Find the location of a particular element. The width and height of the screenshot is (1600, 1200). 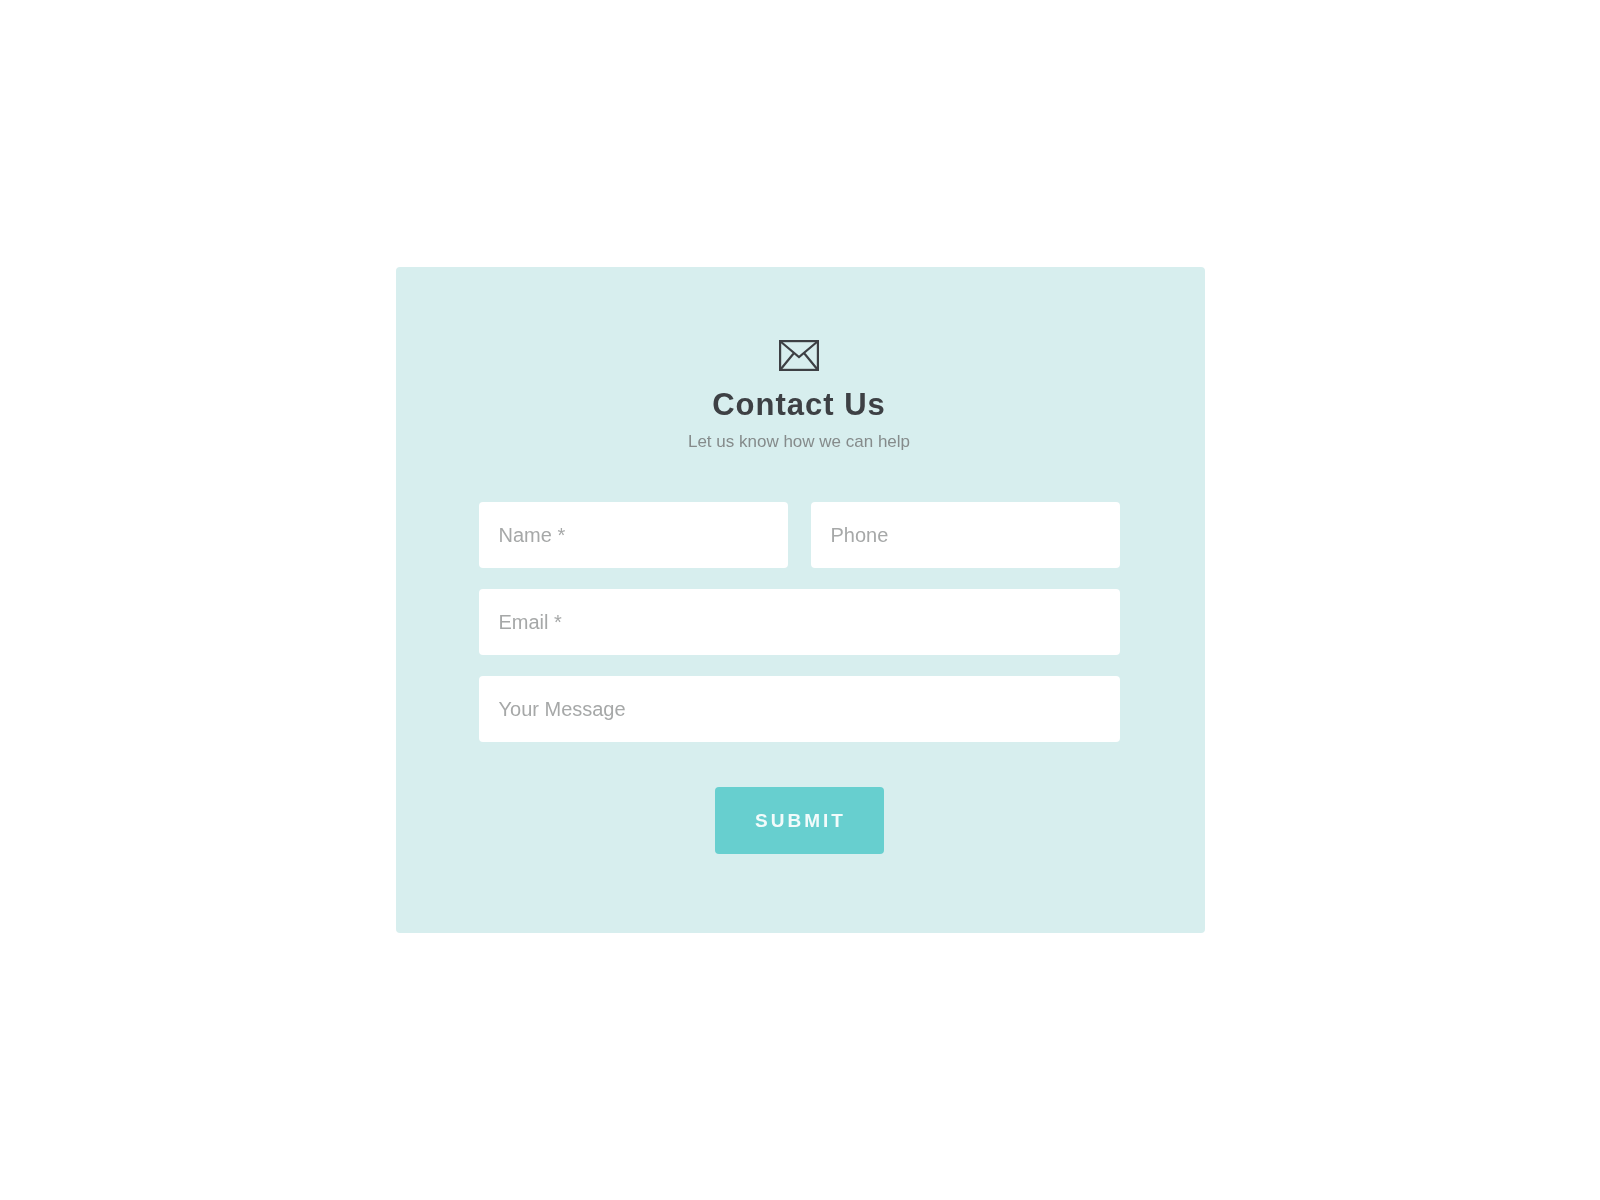

envelope-icon is located at coordinates (799, 355).